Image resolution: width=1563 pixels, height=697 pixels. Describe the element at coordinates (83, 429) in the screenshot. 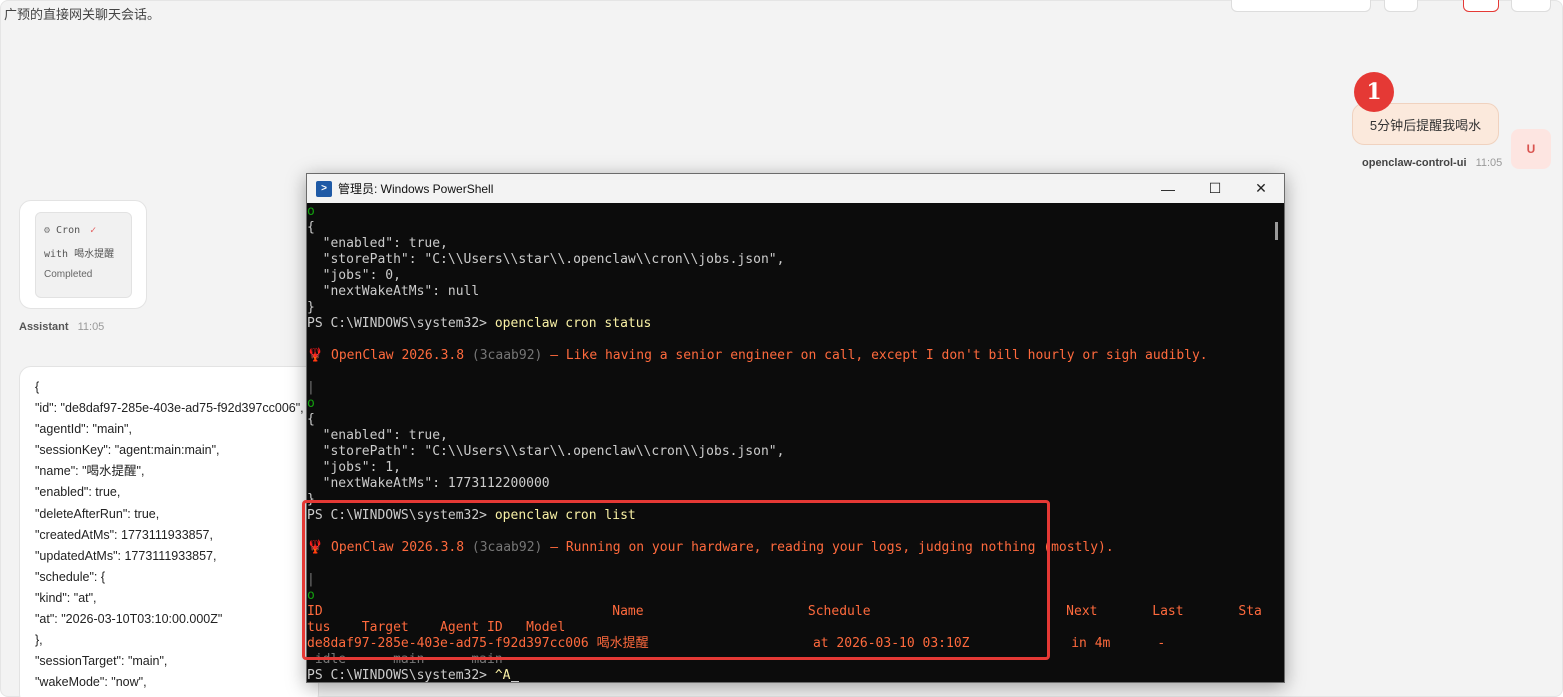

I see `json-line: "agentId": "main",` at that location.